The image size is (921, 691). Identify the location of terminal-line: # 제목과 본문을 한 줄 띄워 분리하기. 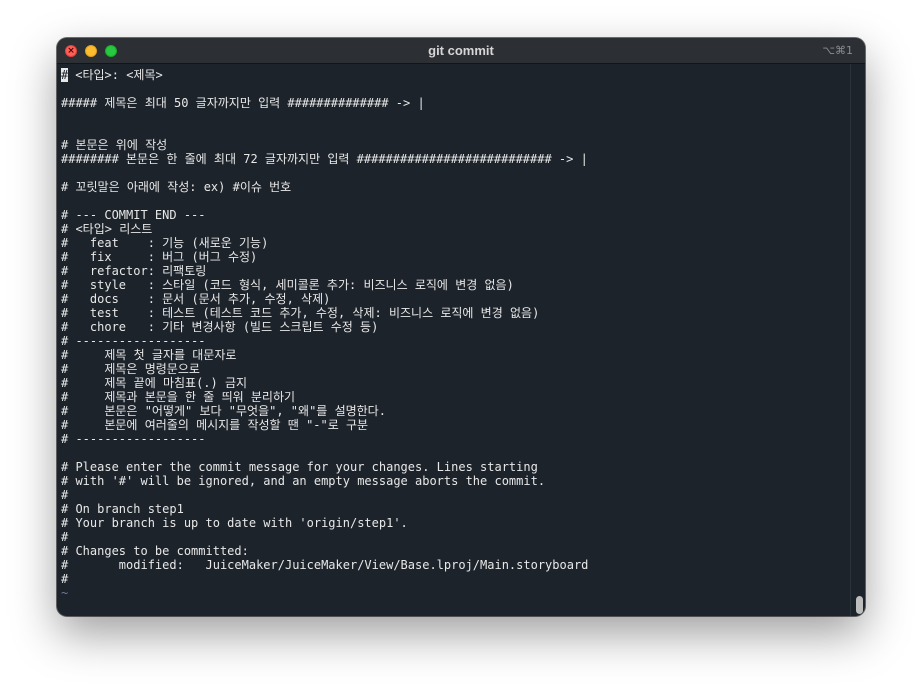
(178, 397).